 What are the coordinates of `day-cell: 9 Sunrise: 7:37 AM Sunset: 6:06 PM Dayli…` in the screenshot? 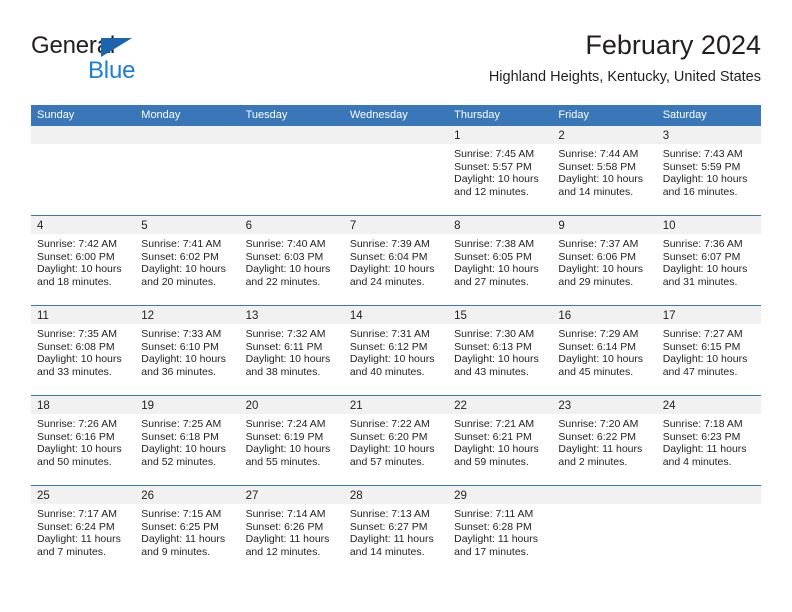 It's located at (604, 260).